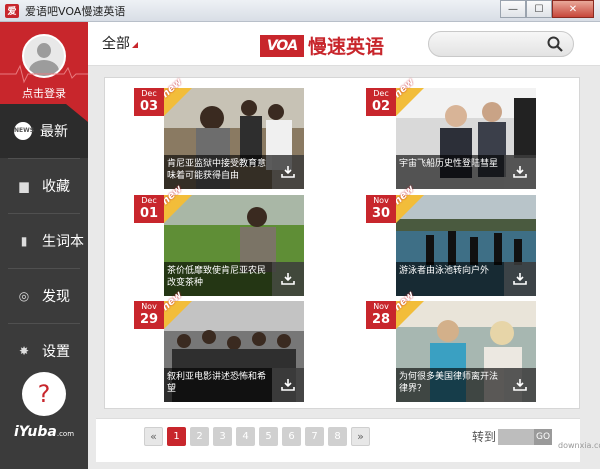  Describe the element at coordinates (484, 437) in the screenshot. I see `goto-label: 转到` at that location.